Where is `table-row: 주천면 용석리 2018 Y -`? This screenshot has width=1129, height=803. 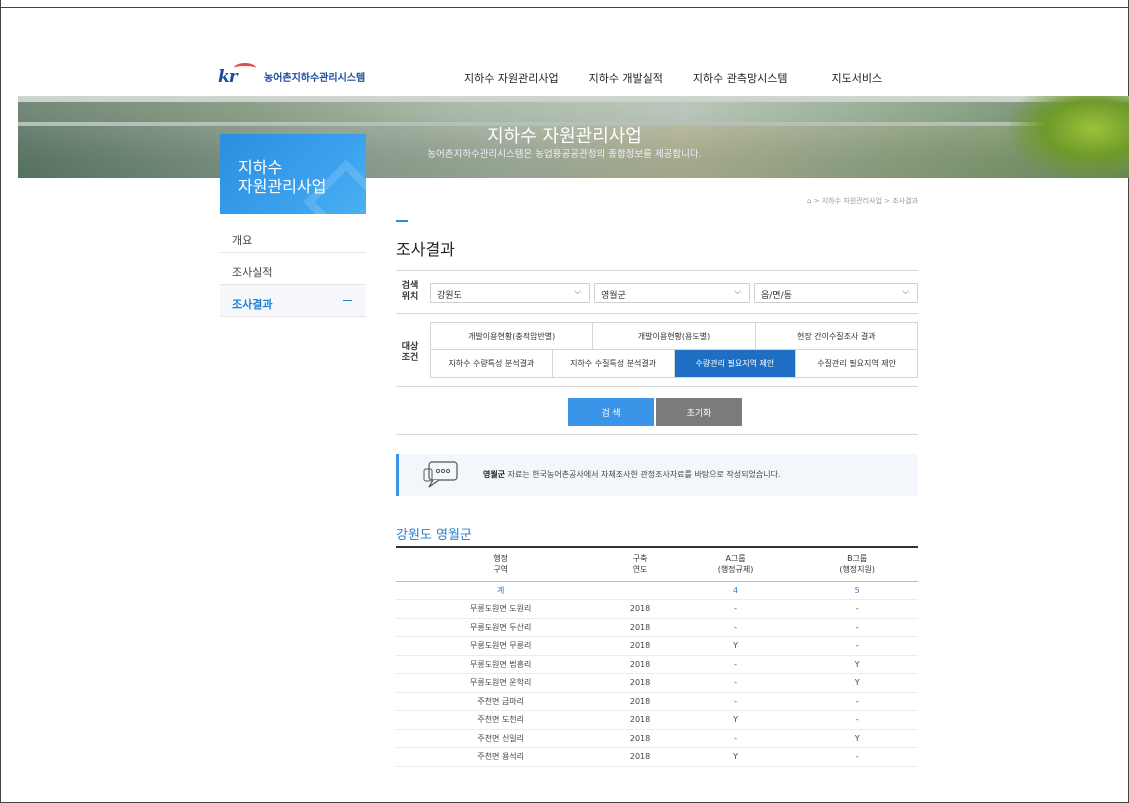
table-row: 주천면 용석리 2018 Y - is located at coordinates (657, 757).